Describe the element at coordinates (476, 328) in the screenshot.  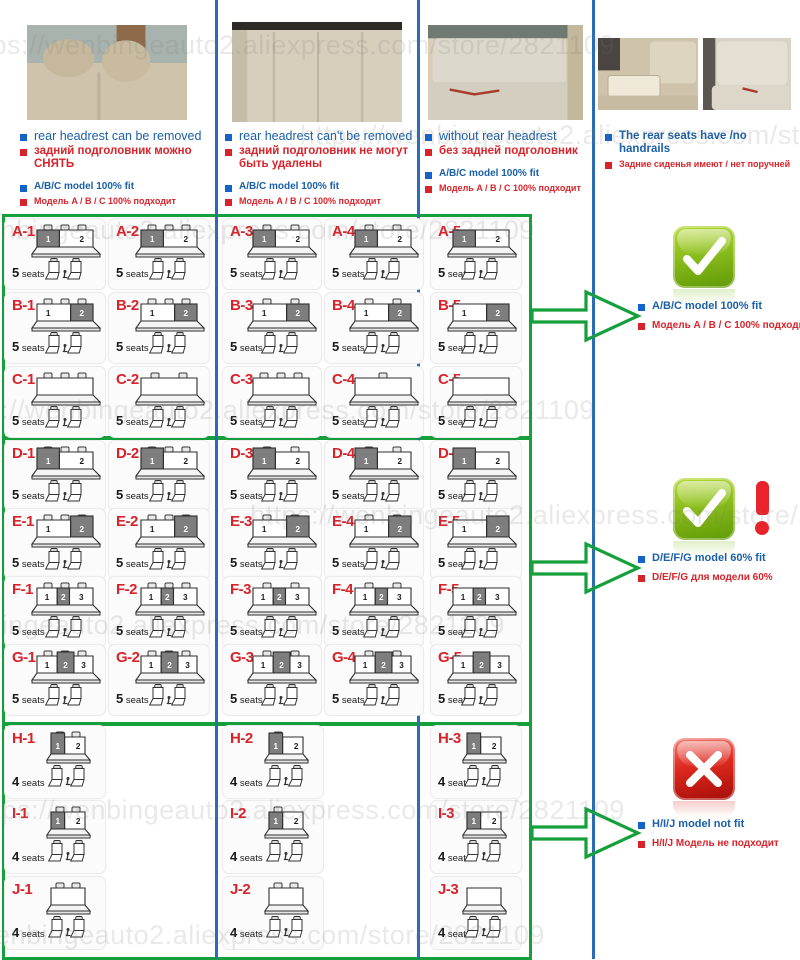
I see `model-card-b-5: B-5 5 seats 1 2` at that location.